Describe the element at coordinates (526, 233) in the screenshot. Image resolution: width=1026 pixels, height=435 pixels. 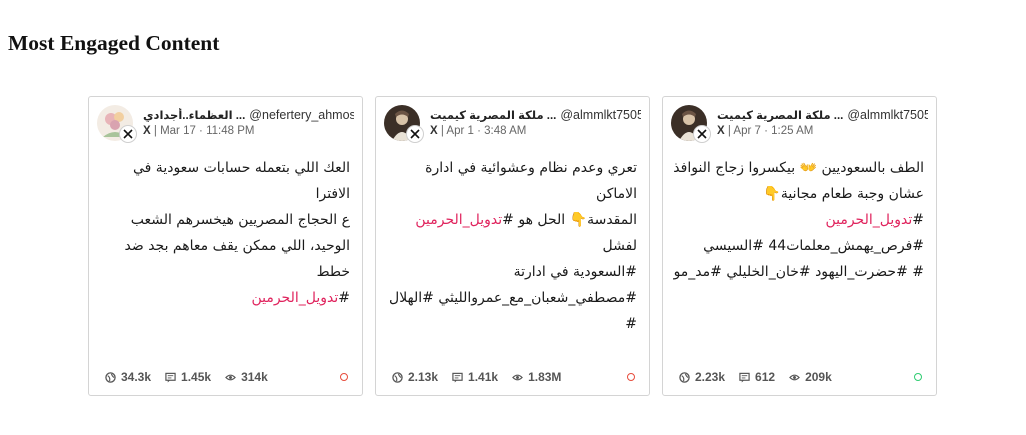
I see `post-text-line: المقدسة👇 الحل هو #تدويل_الحرمين لفشل` at that location.